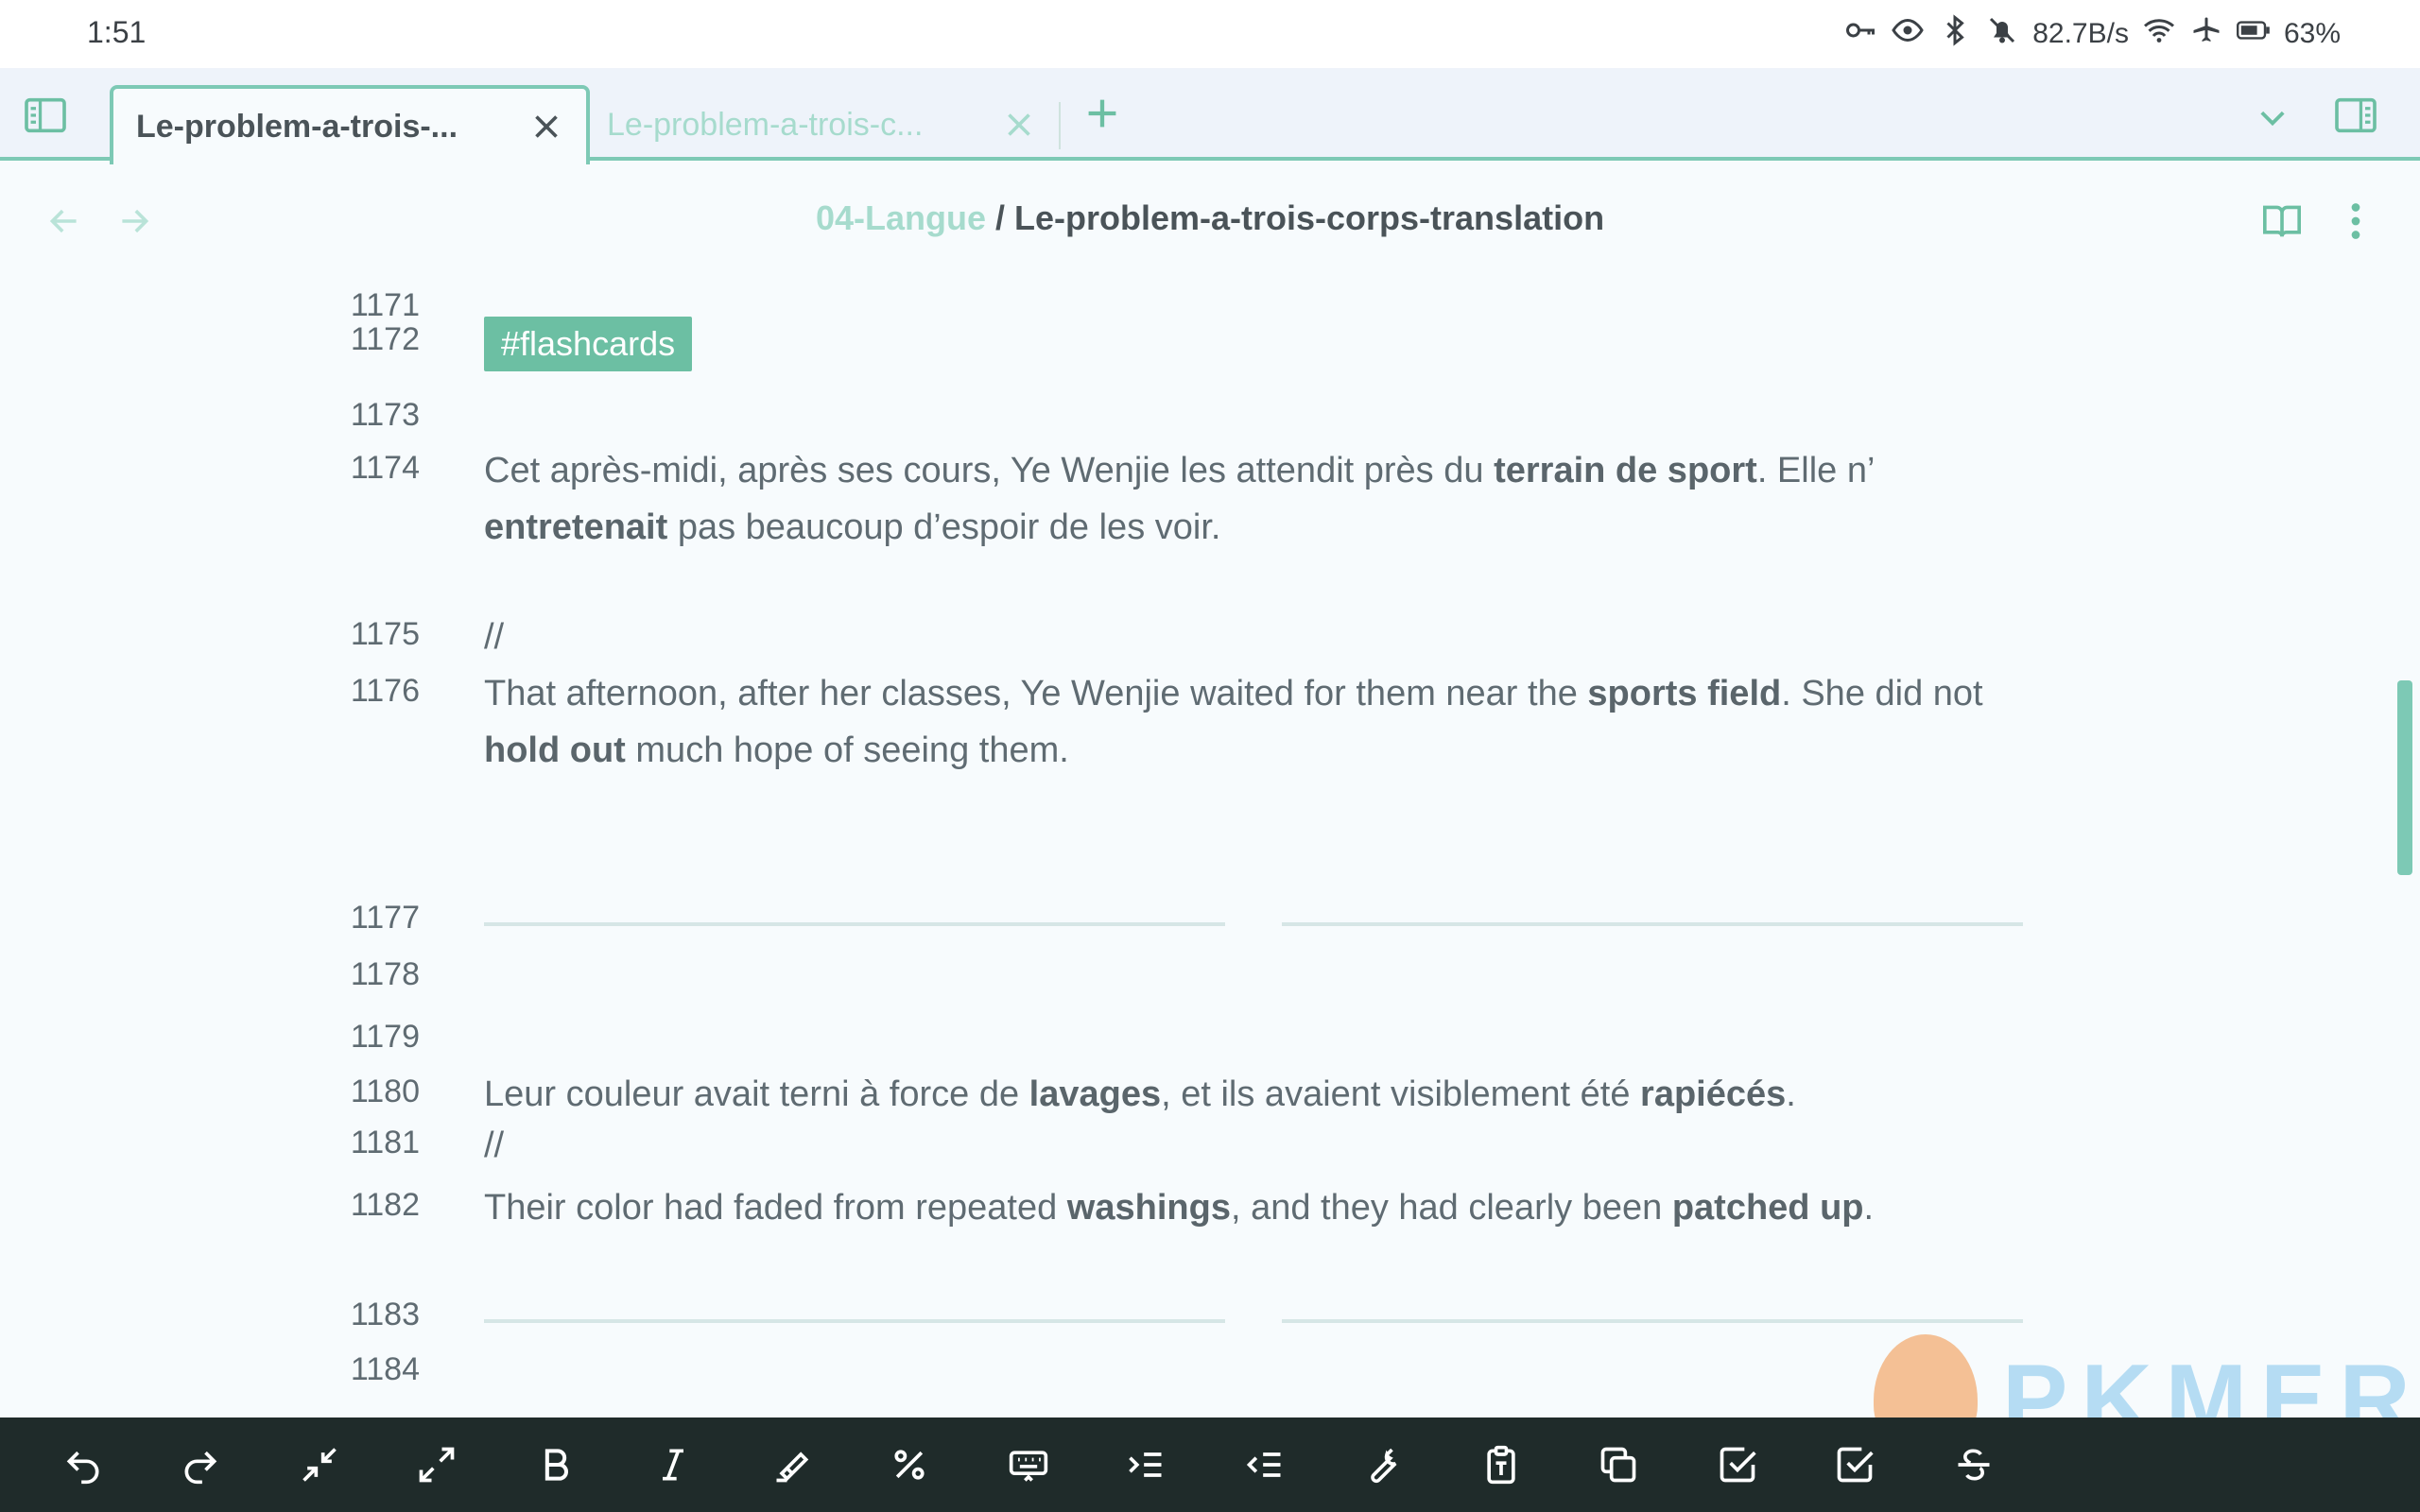 Image resolution: width=2420 pixels, height=1512 pixels. What do you see at coordinates (1860, 34) in the screenshot?
I see `vpn-key-icon` at bounding box center [1860, 34].